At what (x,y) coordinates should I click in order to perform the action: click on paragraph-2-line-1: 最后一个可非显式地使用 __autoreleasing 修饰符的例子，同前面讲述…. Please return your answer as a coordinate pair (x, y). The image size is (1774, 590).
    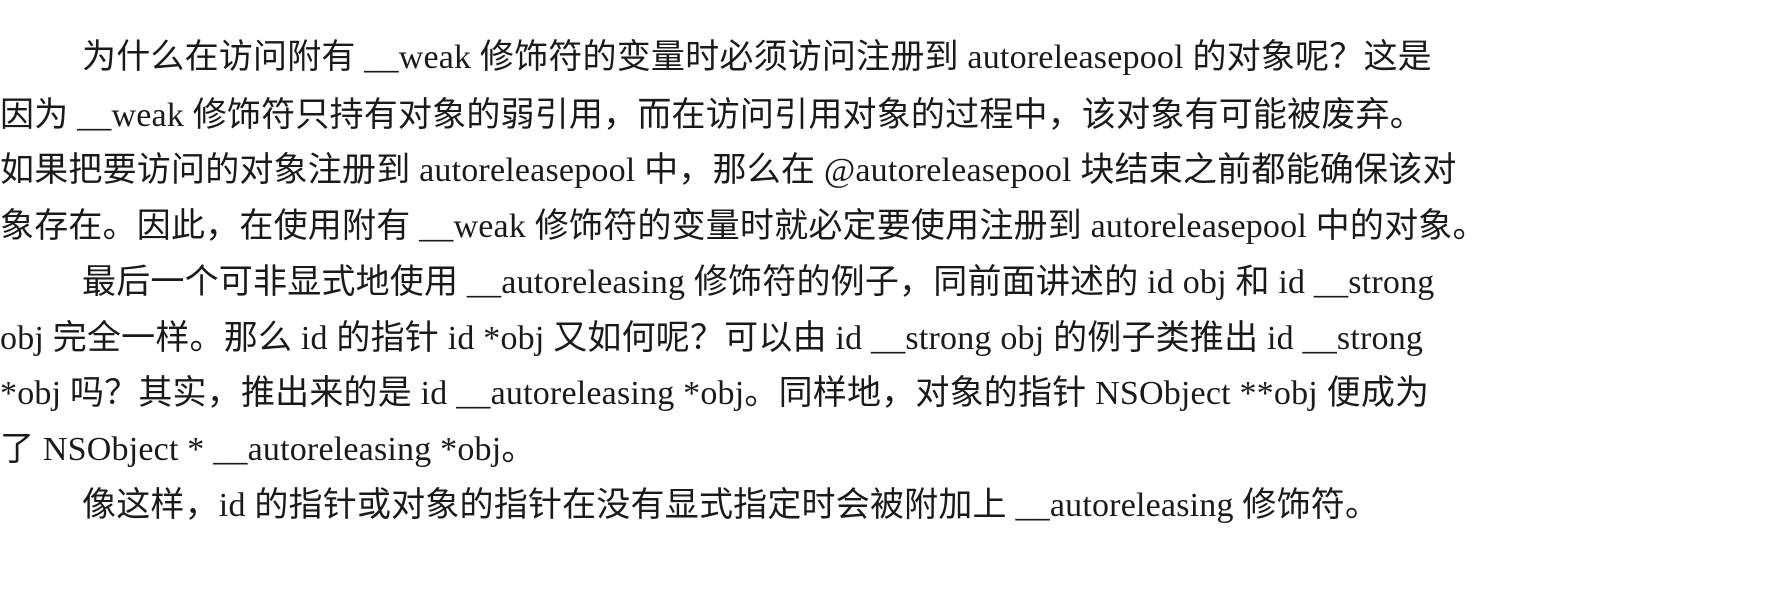
    Looking at the image, I should click on (758, 282).